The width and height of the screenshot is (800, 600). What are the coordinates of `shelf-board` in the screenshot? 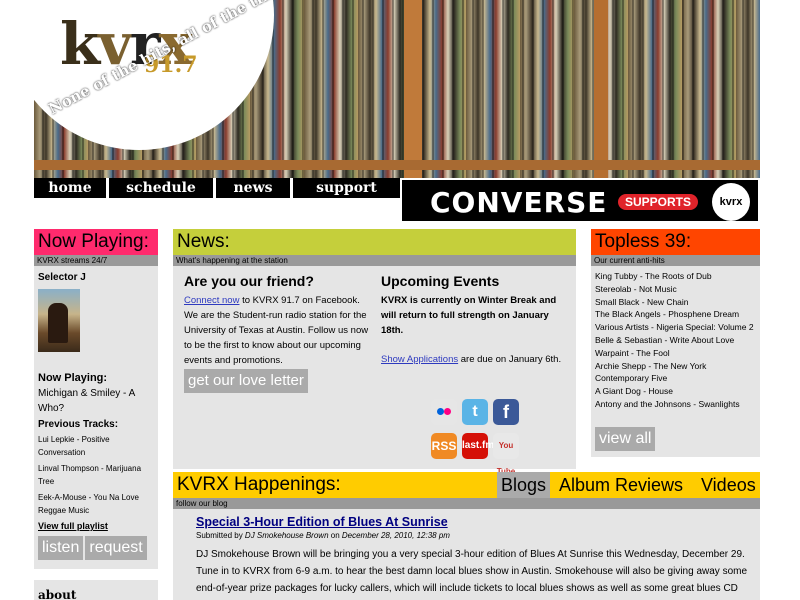 It's located at (397, 165).